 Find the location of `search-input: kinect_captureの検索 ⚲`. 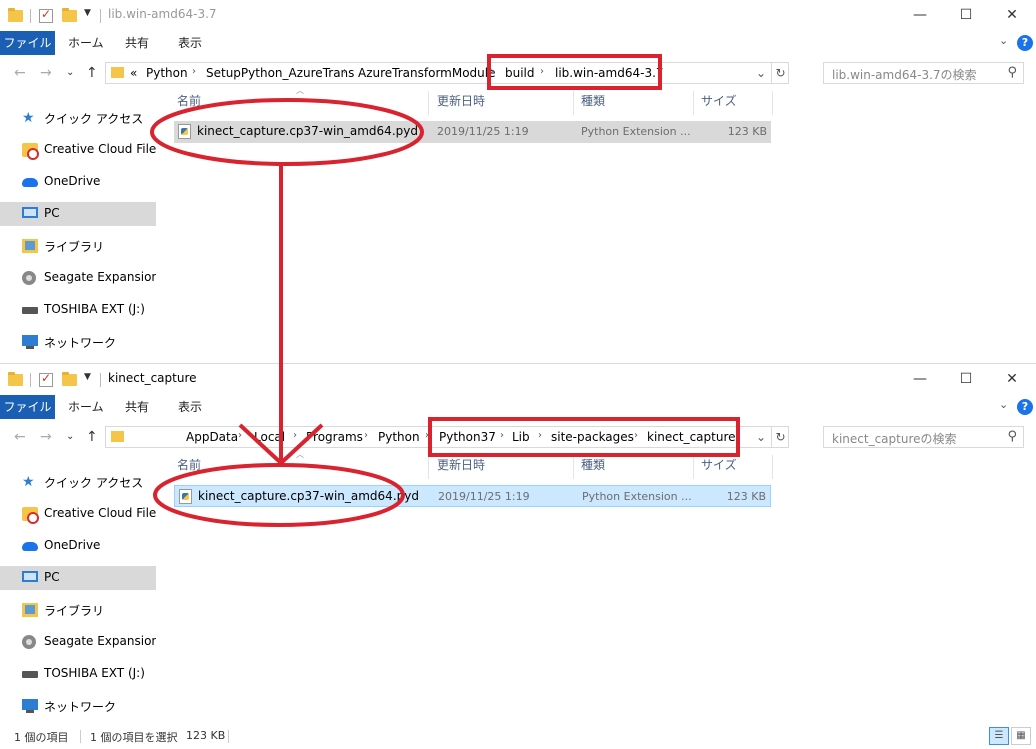

search-input: kinect_captureの検索 ⚲ is located at coordinates (923, 437).